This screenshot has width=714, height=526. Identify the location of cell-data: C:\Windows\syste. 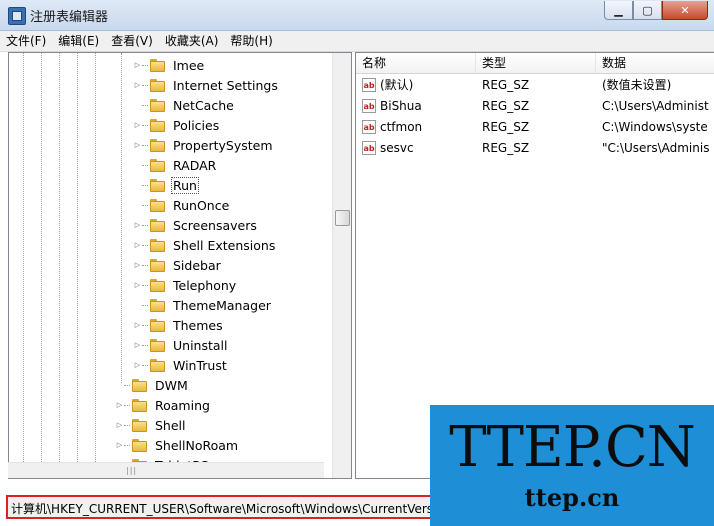
(655, 127).